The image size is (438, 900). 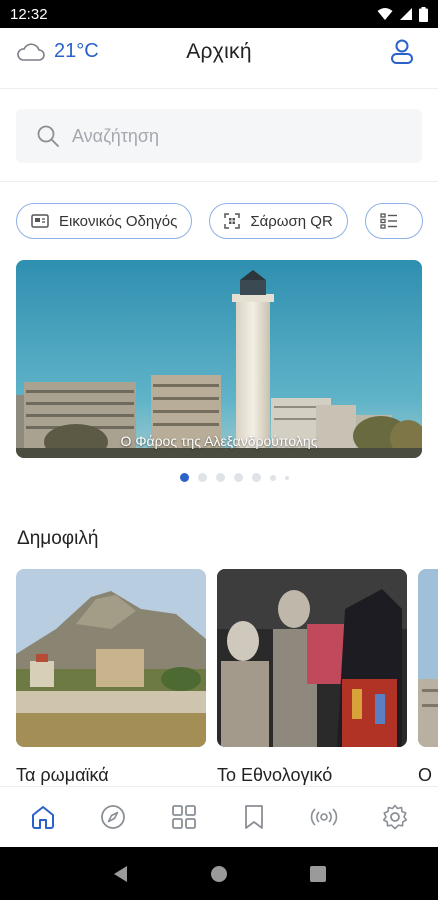 I want to click on status-bar: 12:32, so click(x=219, y=14).